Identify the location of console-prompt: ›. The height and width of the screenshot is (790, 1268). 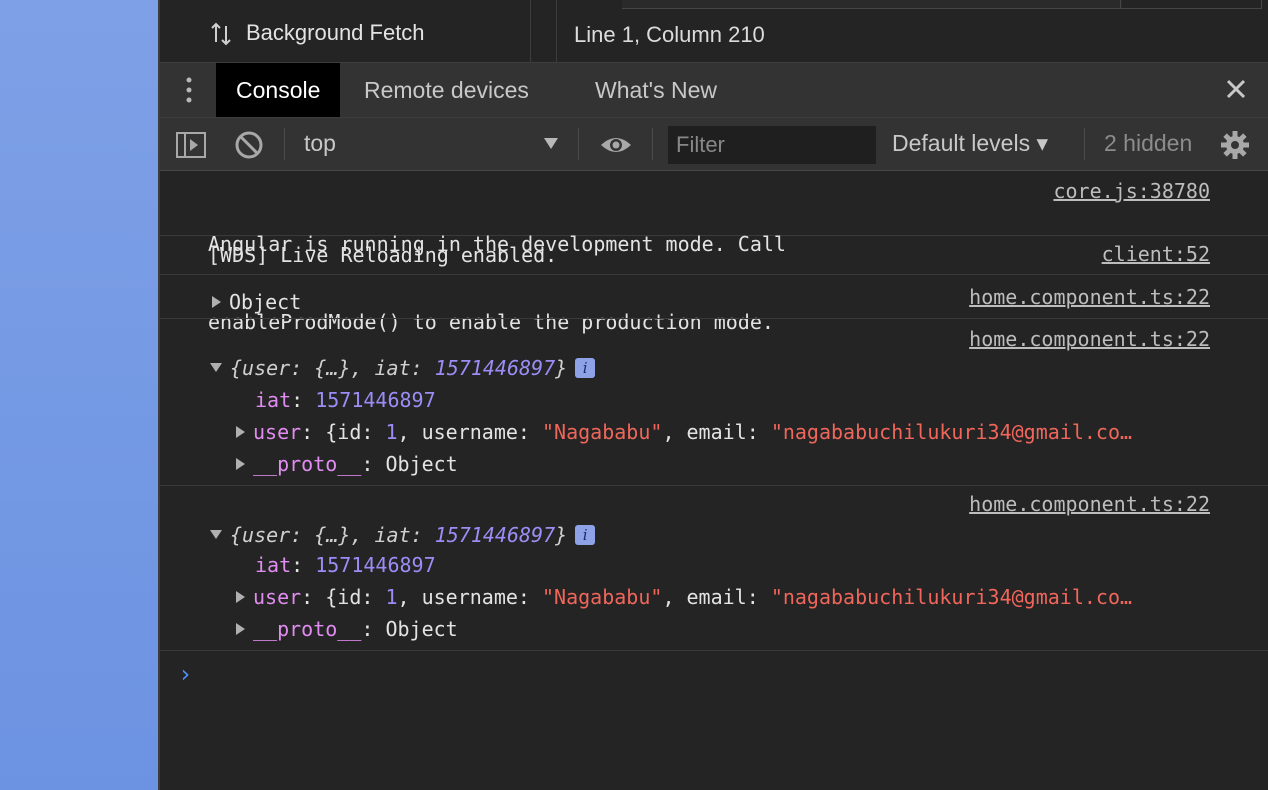
(185, 674).